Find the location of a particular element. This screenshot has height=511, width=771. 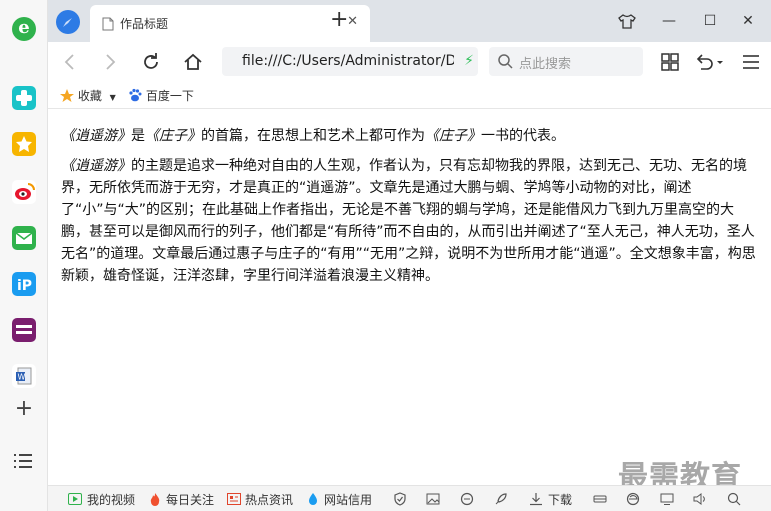

screenshot-icon is located at coordinates (667, 499).